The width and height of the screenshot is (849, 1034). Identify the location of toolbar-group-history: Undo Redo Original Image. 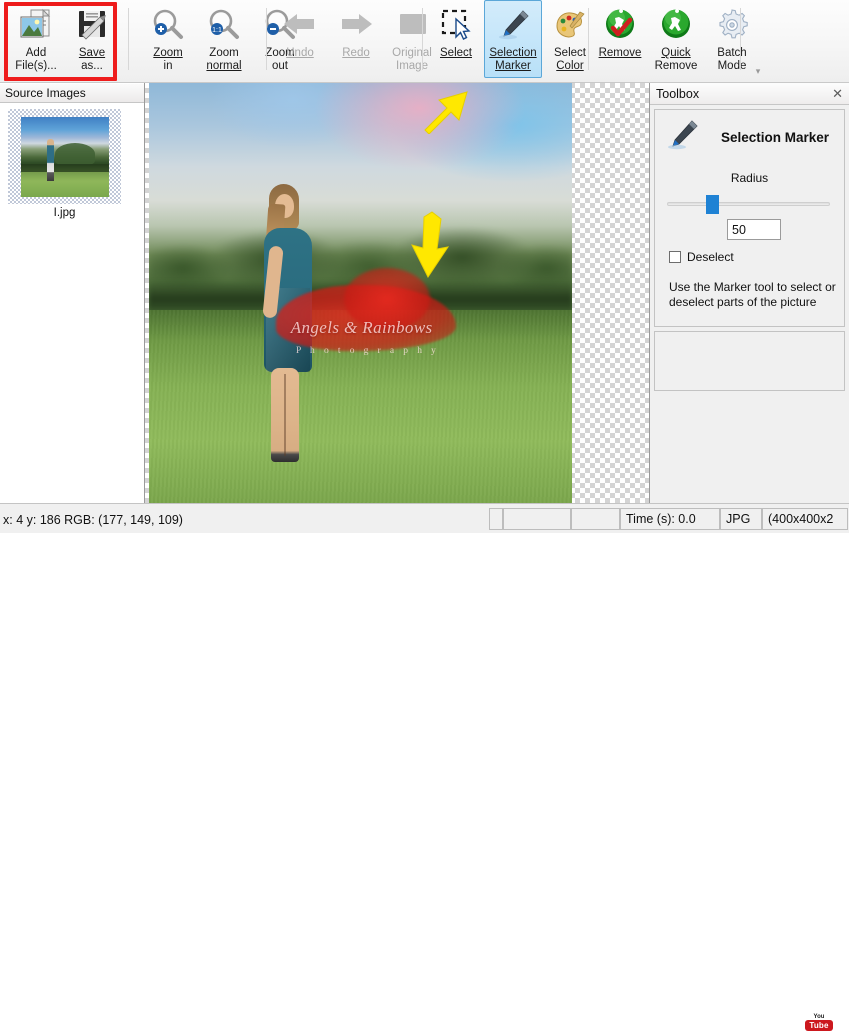
(356, 41).